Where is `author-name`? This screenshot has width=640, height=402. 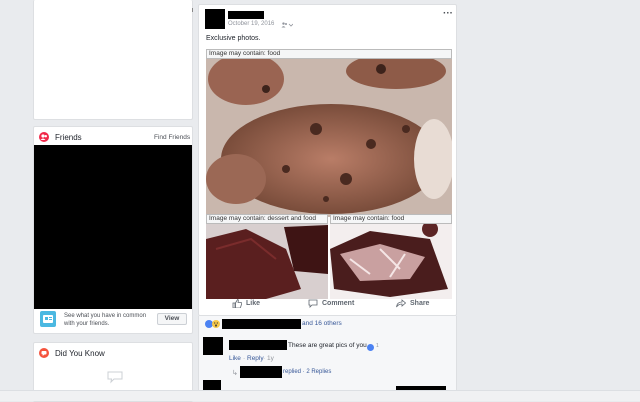 author-name is located at coordinates (246, 15).